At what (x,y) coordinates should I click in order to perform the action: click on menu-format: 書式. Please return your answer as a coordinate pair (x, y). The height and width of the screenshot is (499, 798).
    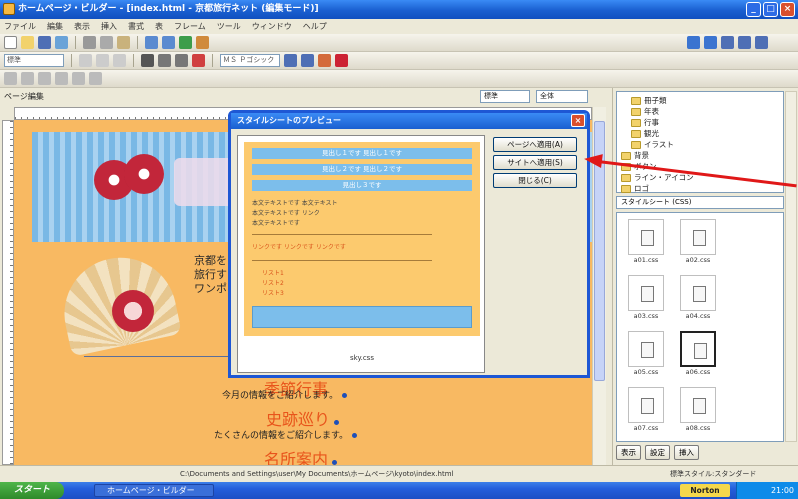
    Looking at the image, I should click on (136, 26).